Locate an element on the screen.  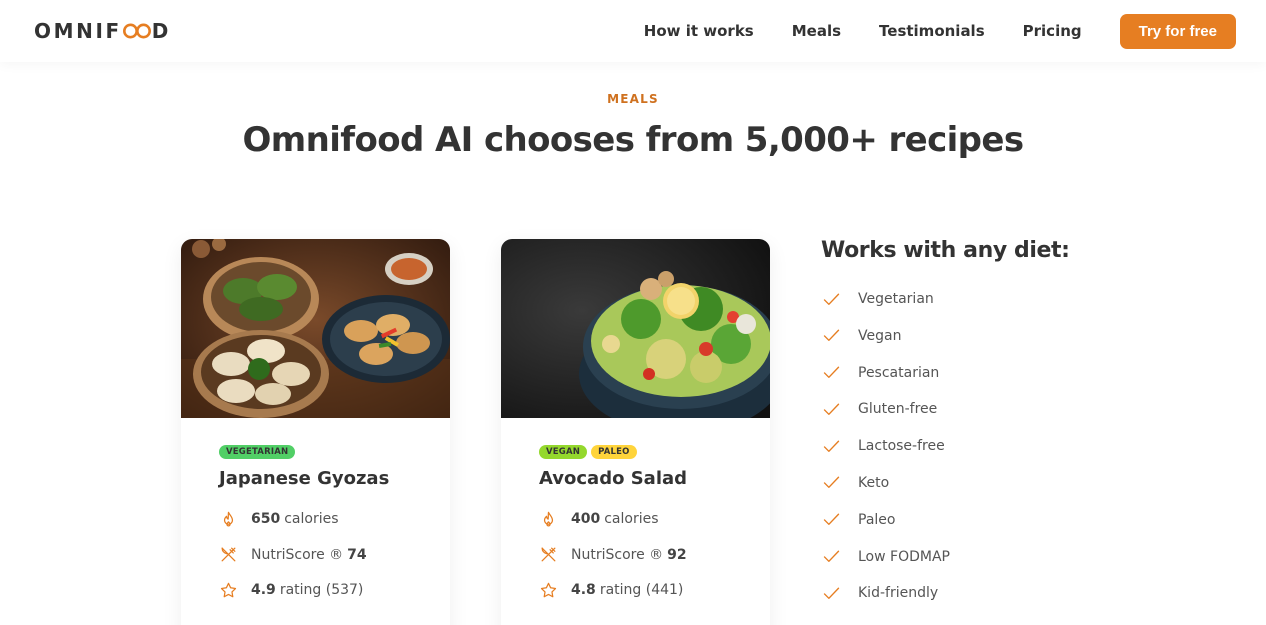
calories-value: 400 is located at coordinates (586, 519).